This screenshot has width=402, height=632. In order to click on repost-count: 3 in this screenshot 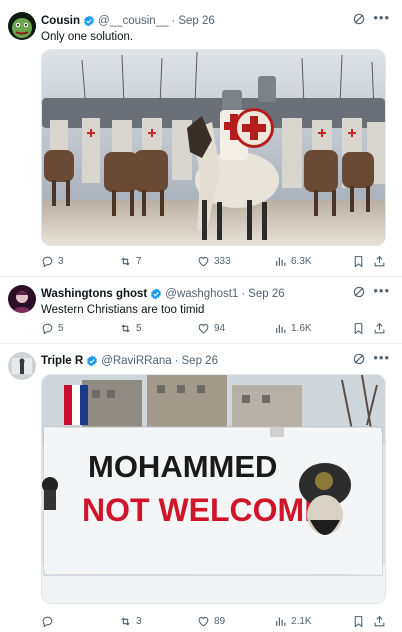, I will do `click(139, 621)`.